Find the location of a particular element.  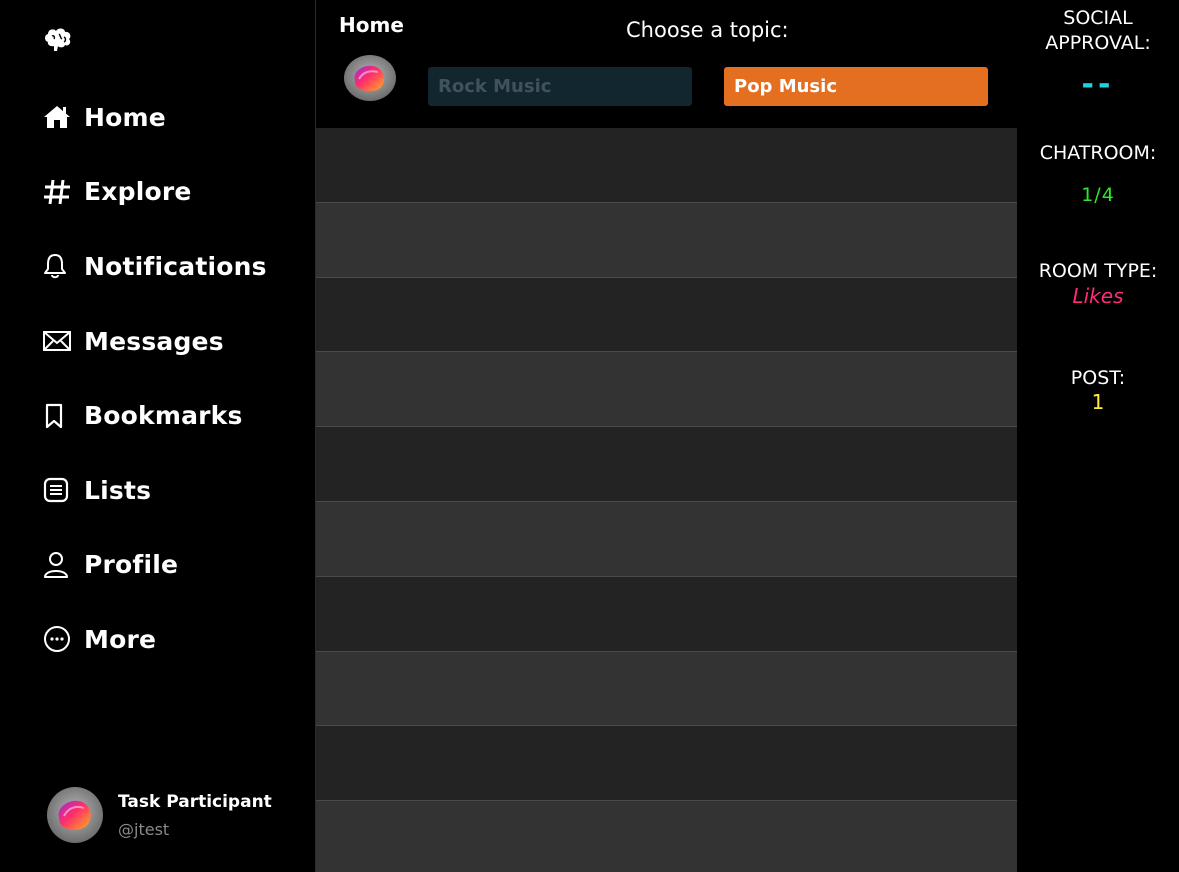

topic-button-label: Pop Music is located at coordinates (785, 86).